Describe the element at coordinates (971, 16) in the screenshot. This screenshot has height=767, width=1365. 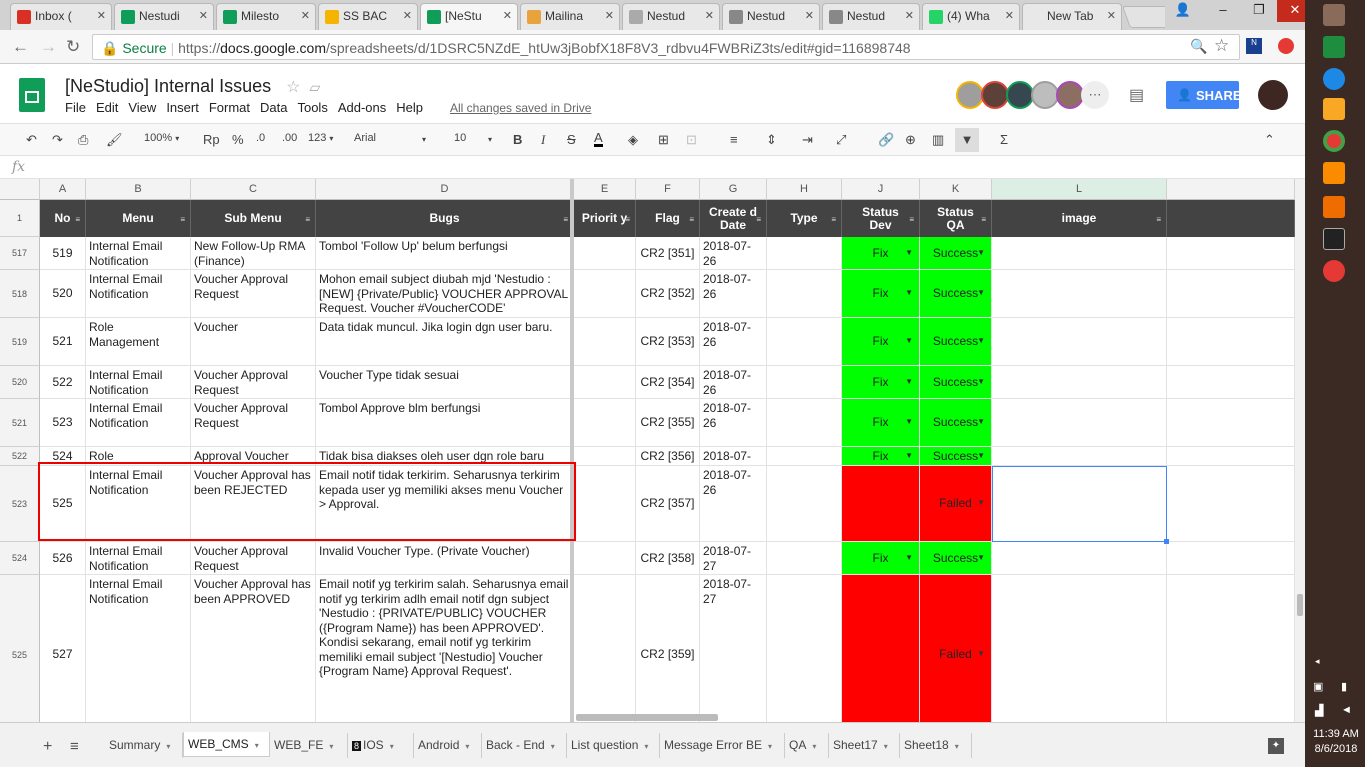
I see `browser-tab: (4) Wha ✕` at that location.